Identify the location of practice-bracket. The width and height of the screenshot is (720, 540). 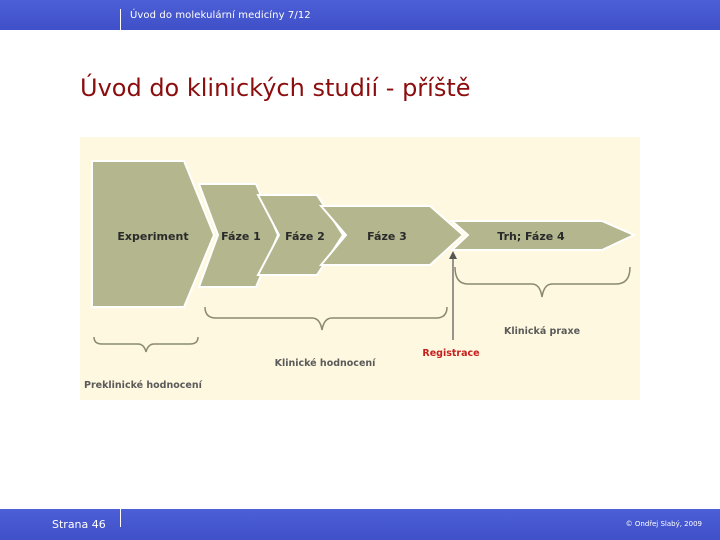
(542, 282).